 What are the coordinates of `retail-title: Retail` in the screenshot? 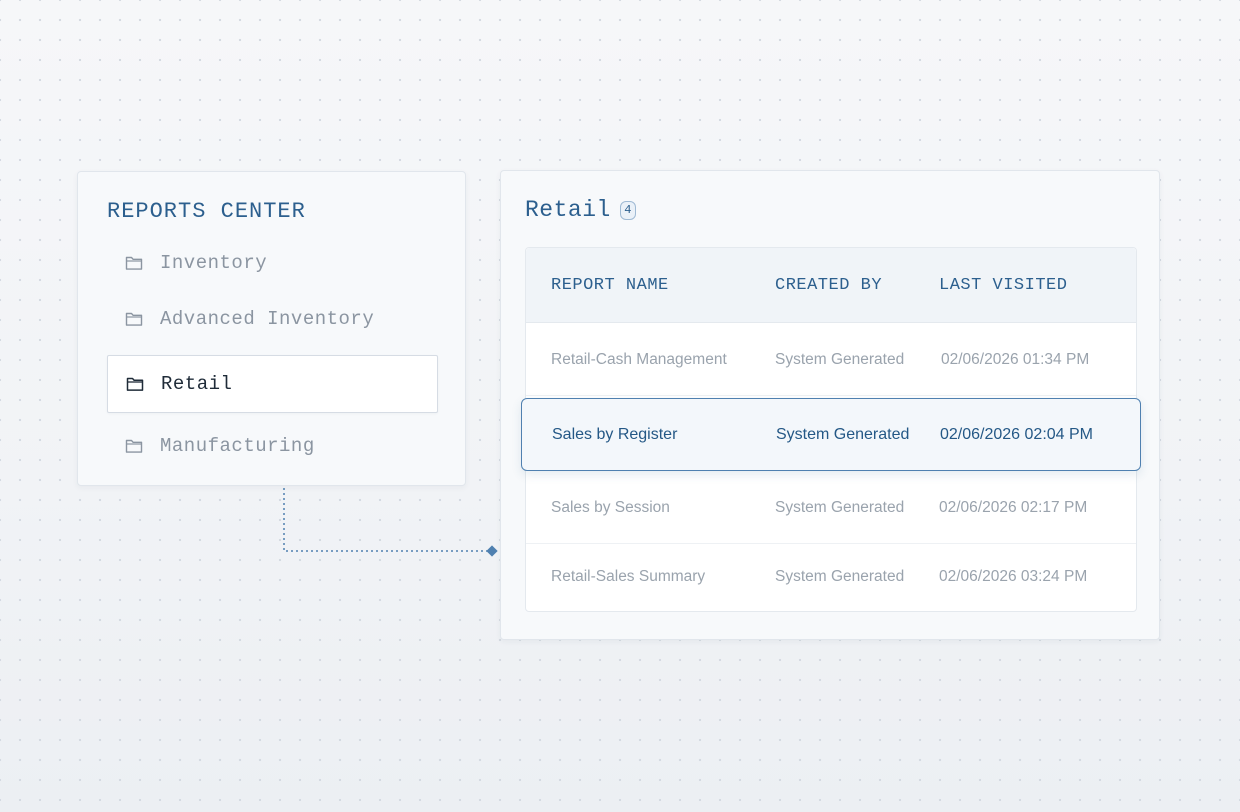 It's located at (568, 210).